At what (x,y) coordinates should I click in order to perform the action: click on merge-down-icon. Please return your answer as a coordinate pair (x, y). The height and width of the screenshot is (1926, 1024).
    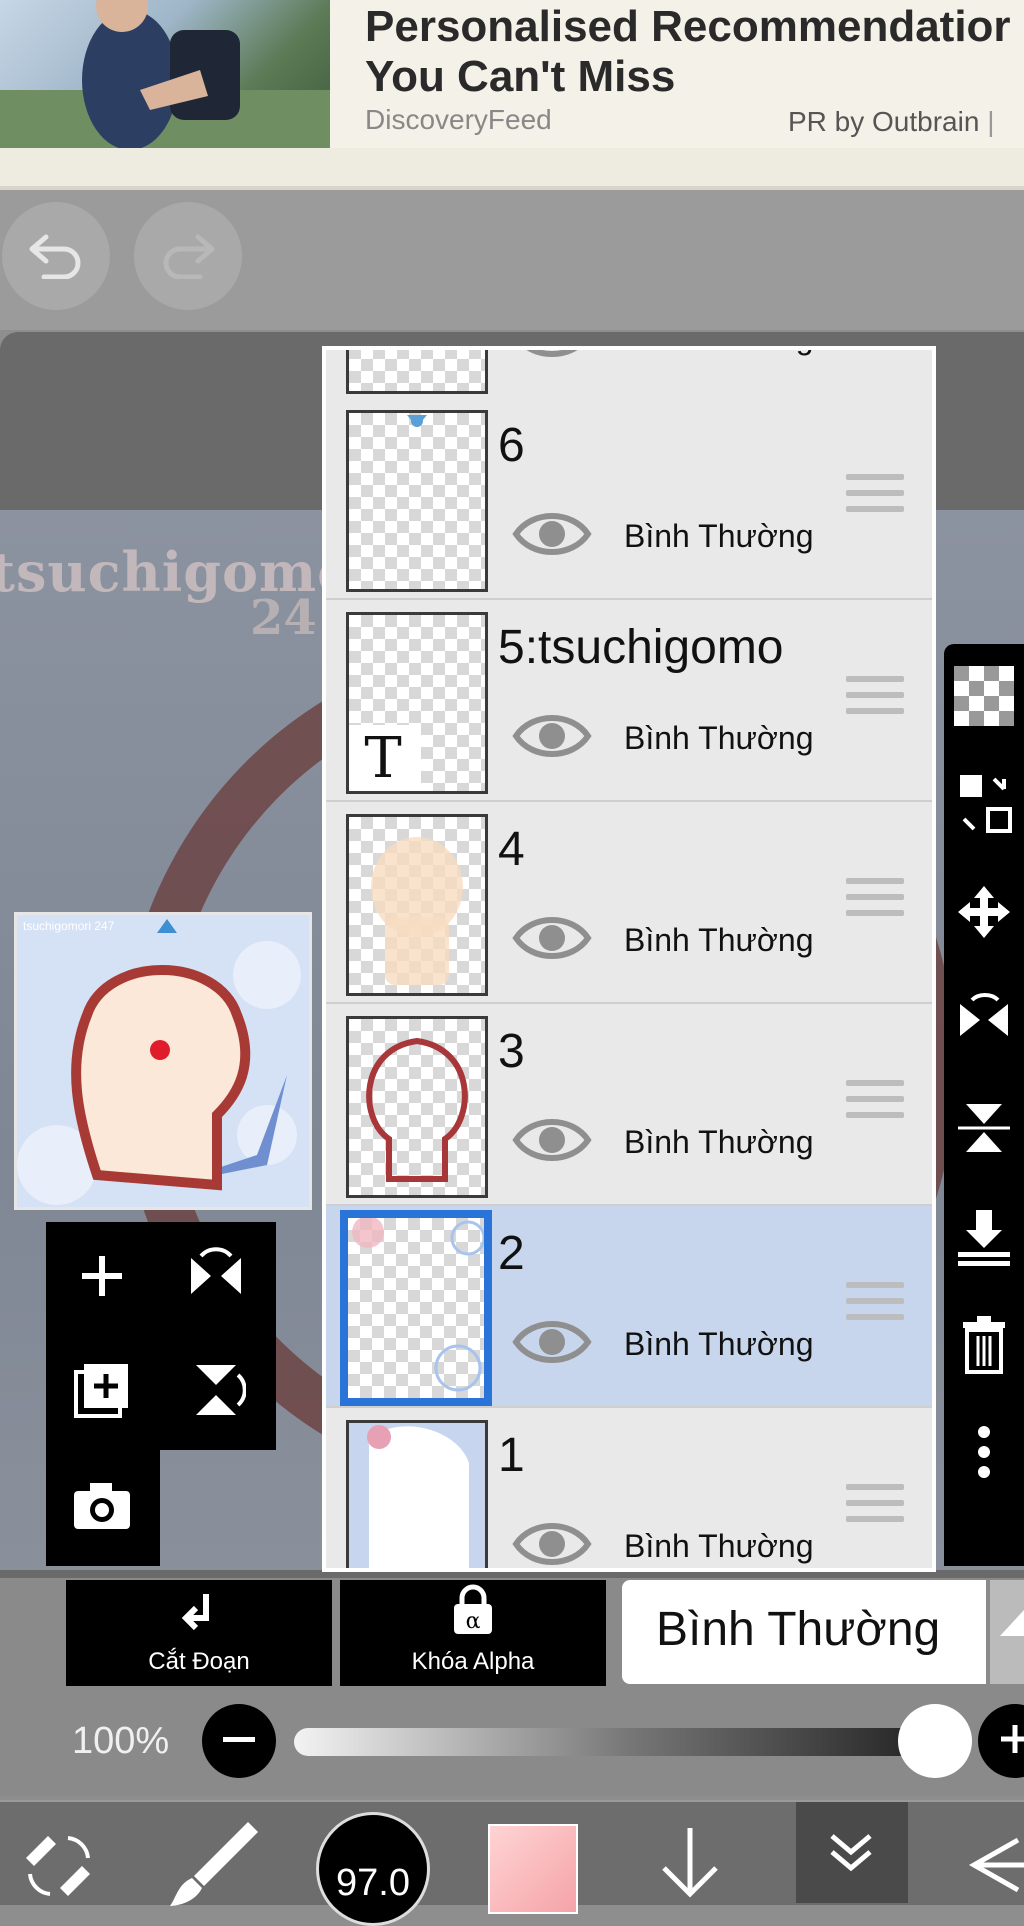
    Looking at the image, I should click on (984, 1238).